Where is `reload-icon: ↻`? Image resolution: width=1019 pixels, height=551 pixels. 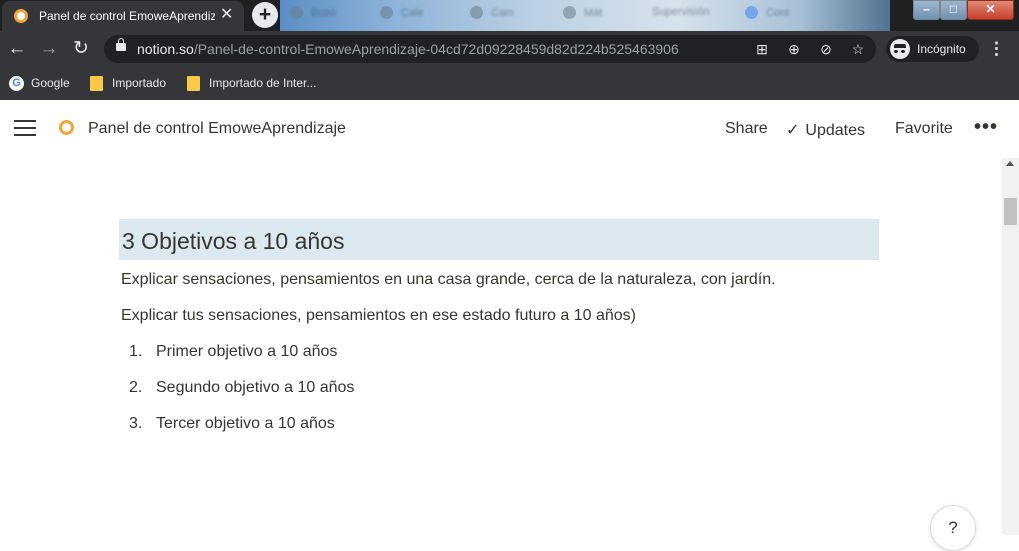 reload-icon: ↻ is located at coordinates (81, 49).